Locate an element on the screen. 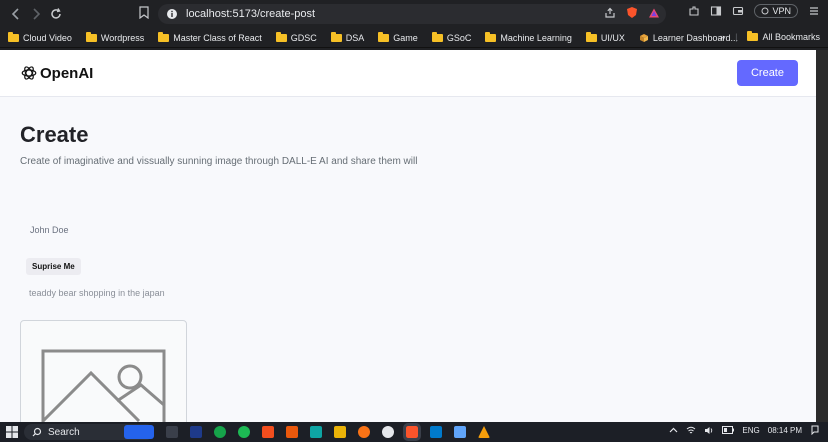  openai-logo-icon is located at coordinates (29, 73).